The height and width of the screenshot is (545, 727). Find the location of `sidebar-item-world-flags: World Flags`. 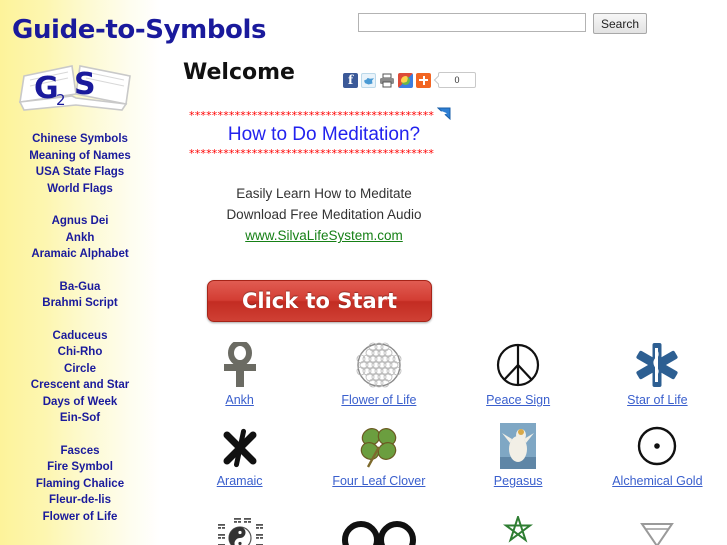

sidebar-item-world-flags: World Flags is located at coordinates (80, 189).